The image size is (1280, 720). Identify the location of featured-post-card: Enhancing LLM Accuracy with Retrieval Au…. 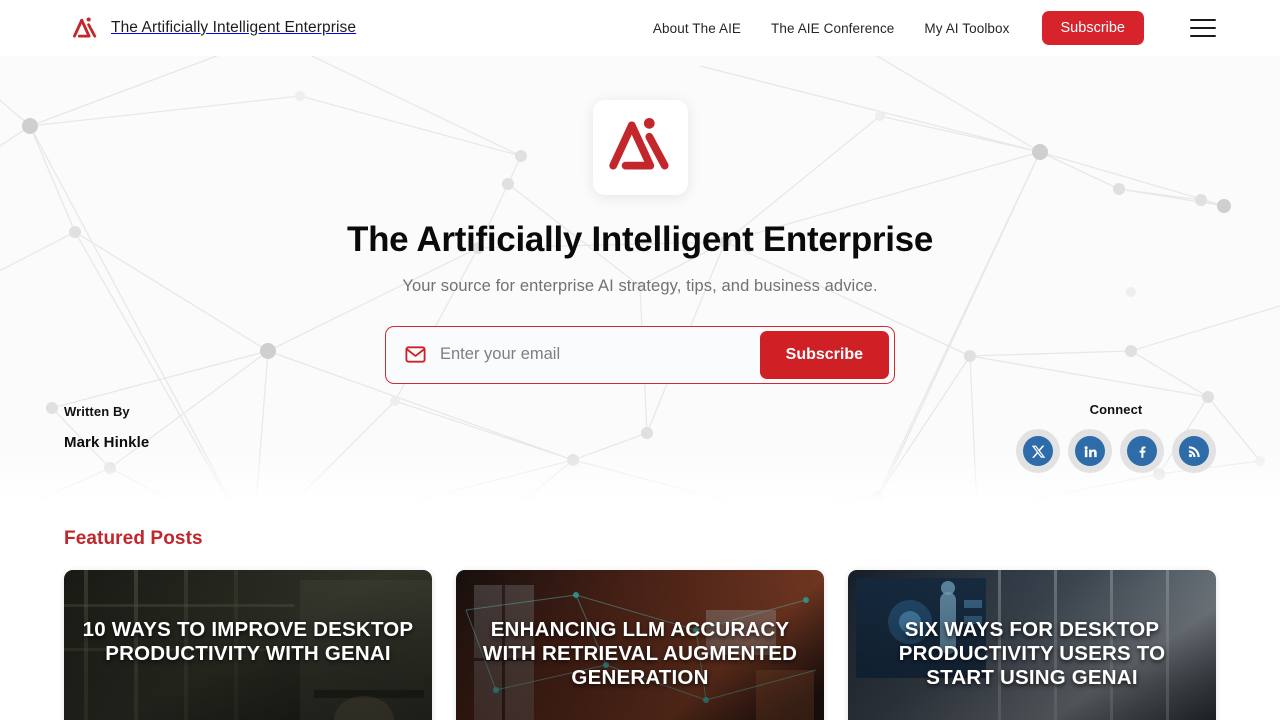
(640, 645).